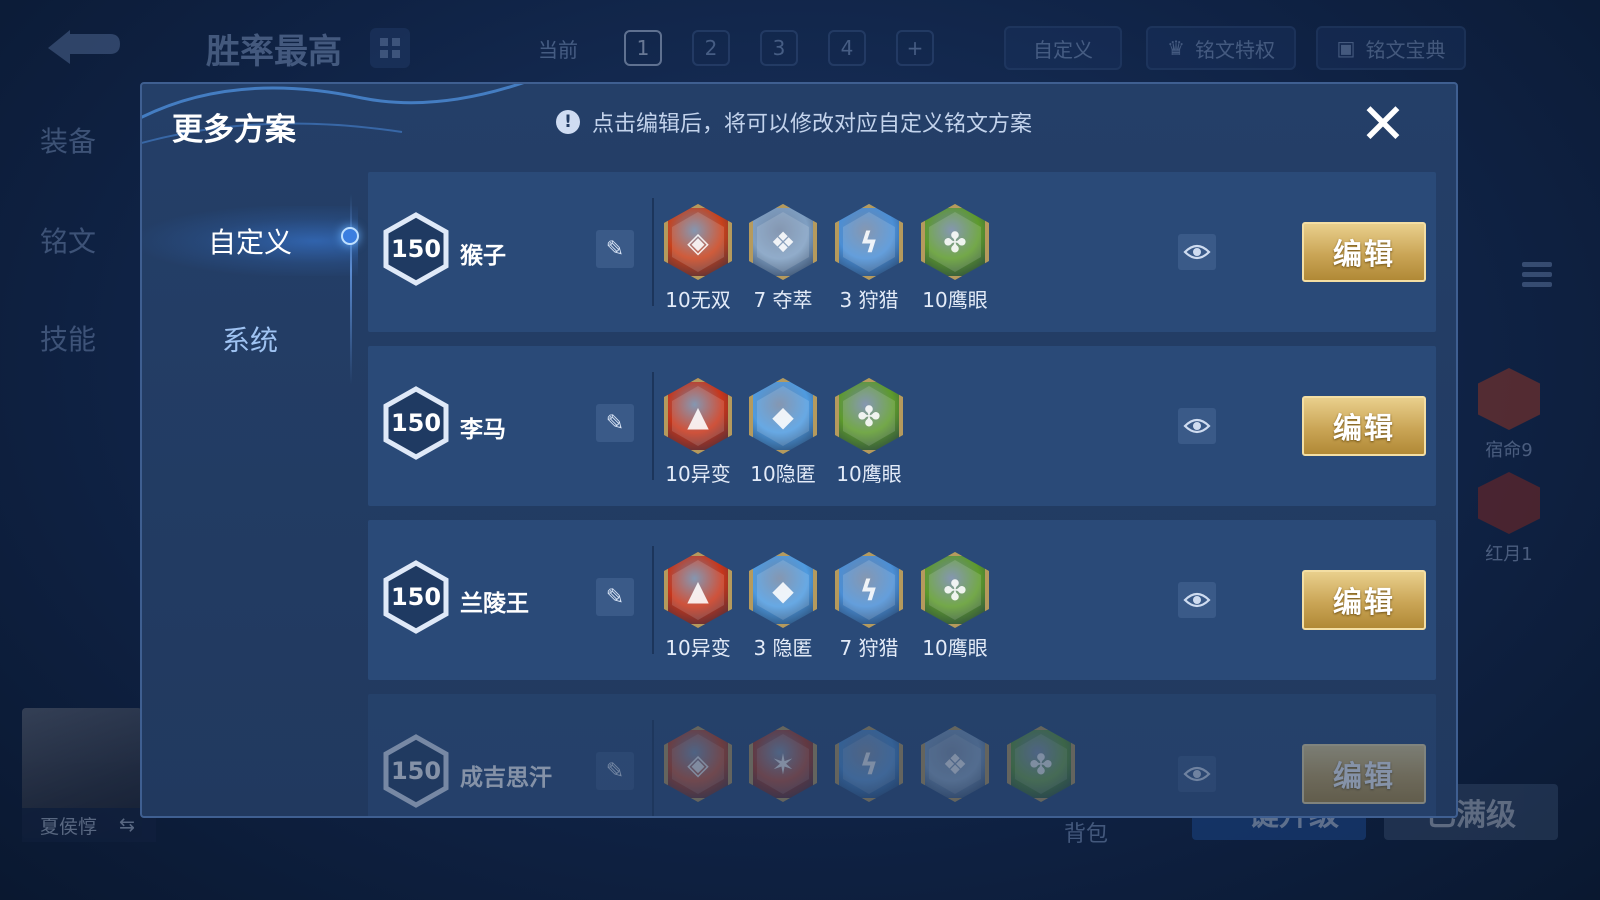 The width and height of the screenshot is (1600, 900). I want to click on tab-system: 系统, so click(250, 339).